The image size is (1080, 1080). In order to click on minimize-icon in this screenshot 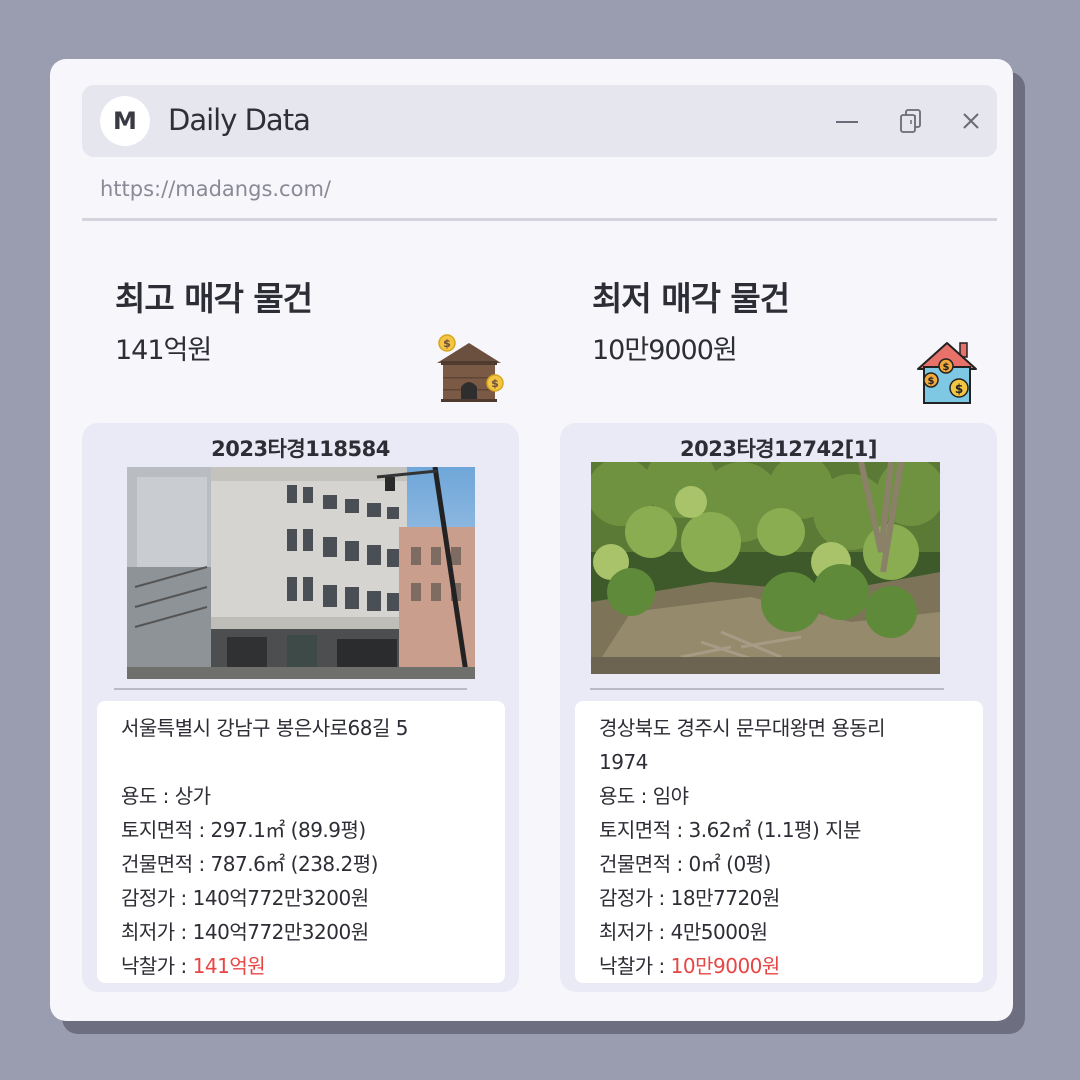, I will do `click(847, 122)`.